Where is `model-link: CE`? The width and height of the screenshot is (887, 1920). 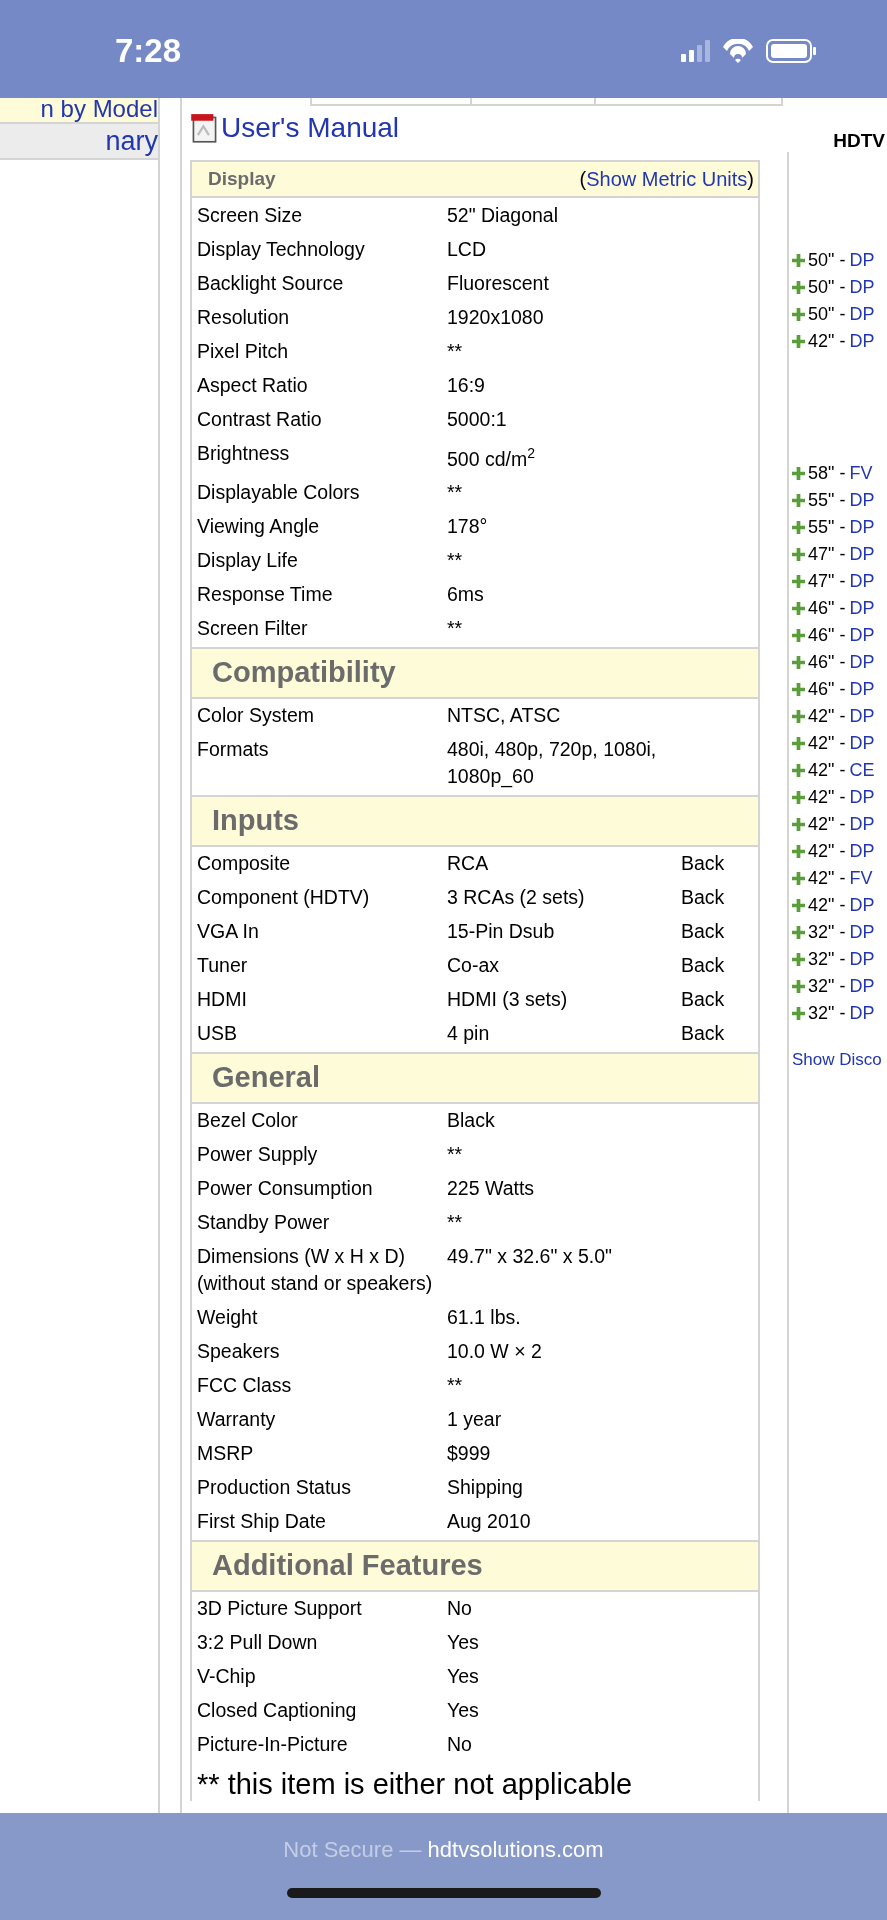
model-link: CE is located at coordinates (862, 770).